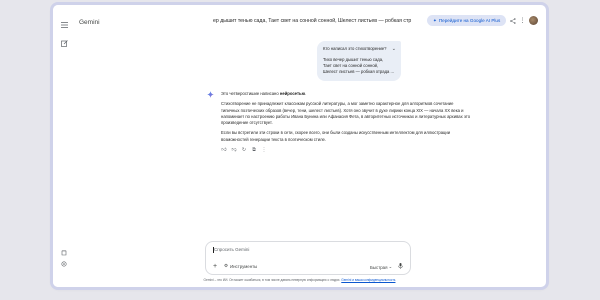 This screenshot has width=600, height=300. What do you see at coordinates (289, 249) in the screenshot?
I see `prompt-input` at bounding box center [289, 249].